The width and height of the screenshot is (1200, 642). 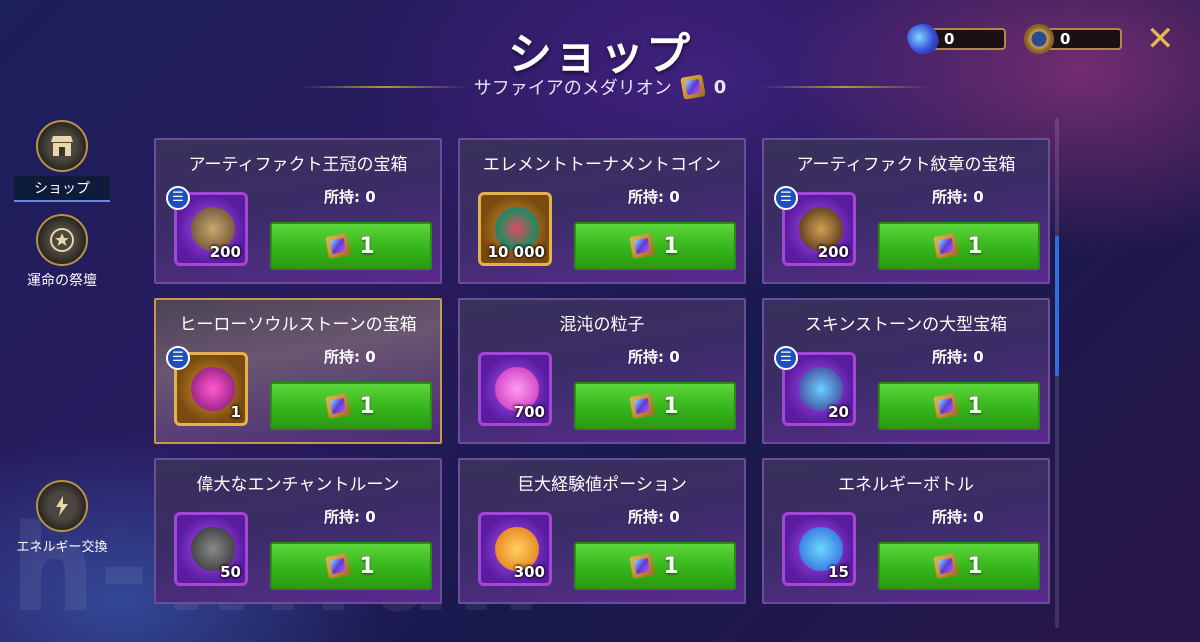 I want to click on item-thumbnail: 50, so click(x=211, y=549).